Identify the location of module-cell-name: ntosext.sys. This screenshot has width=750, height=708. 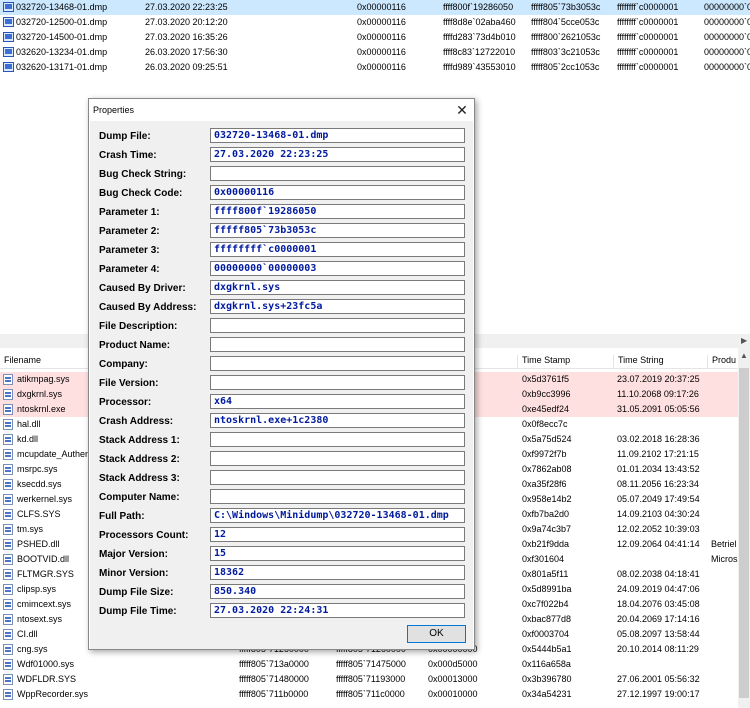
(40, 619).